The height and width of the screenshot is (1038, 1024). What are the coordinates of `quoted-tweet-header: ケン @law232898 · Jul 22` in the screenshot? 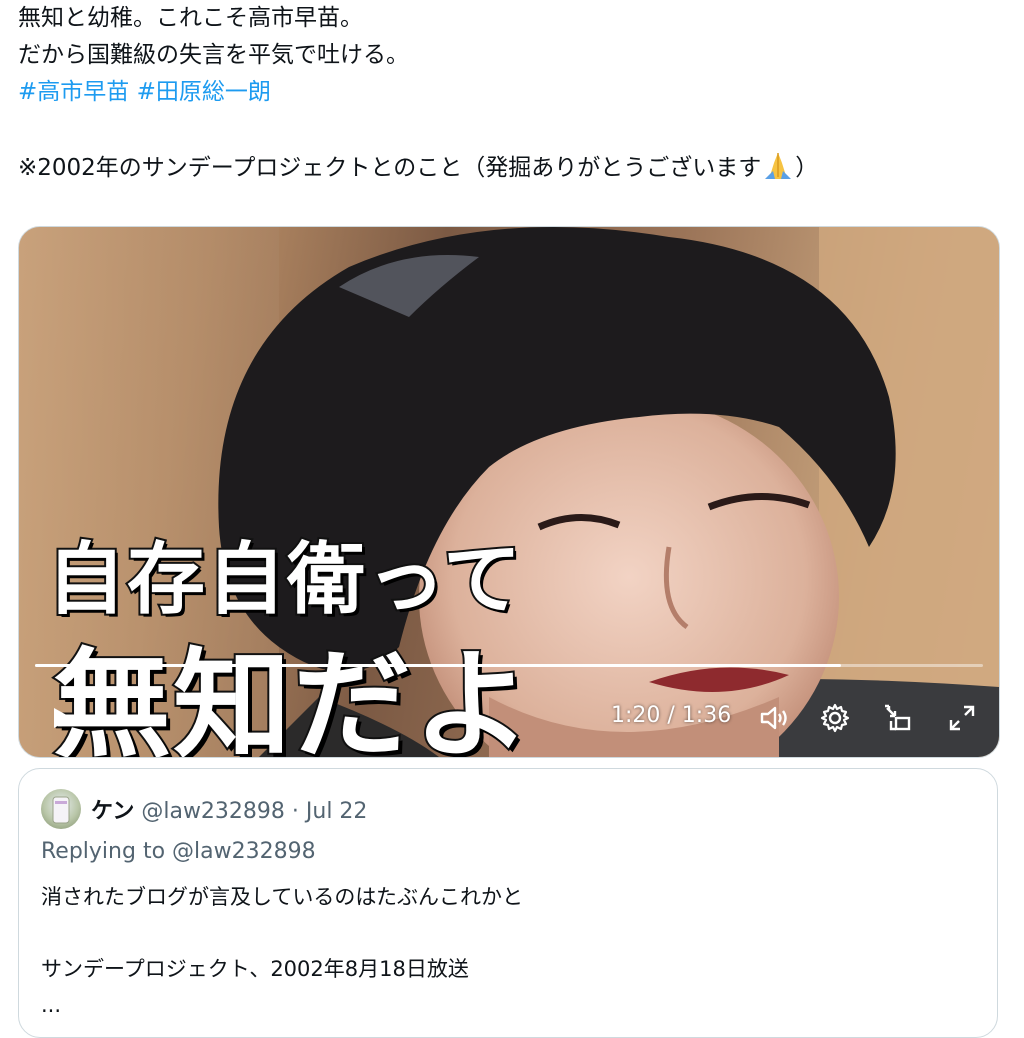 It's located at (229, 809).